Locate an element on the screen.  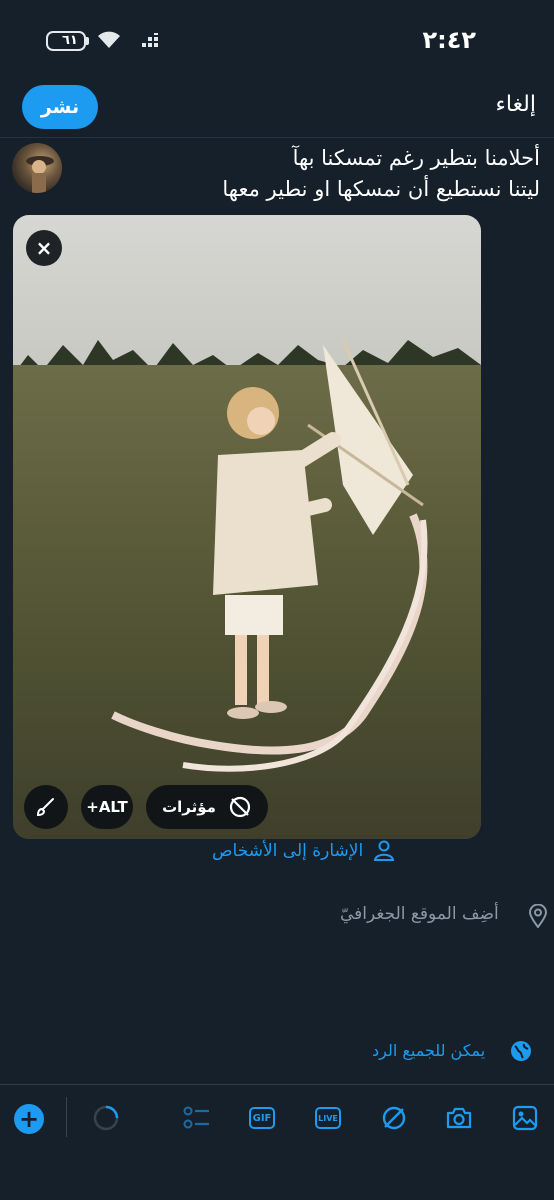
battery-icon: ٦١ is located at coordinates (66, 41).